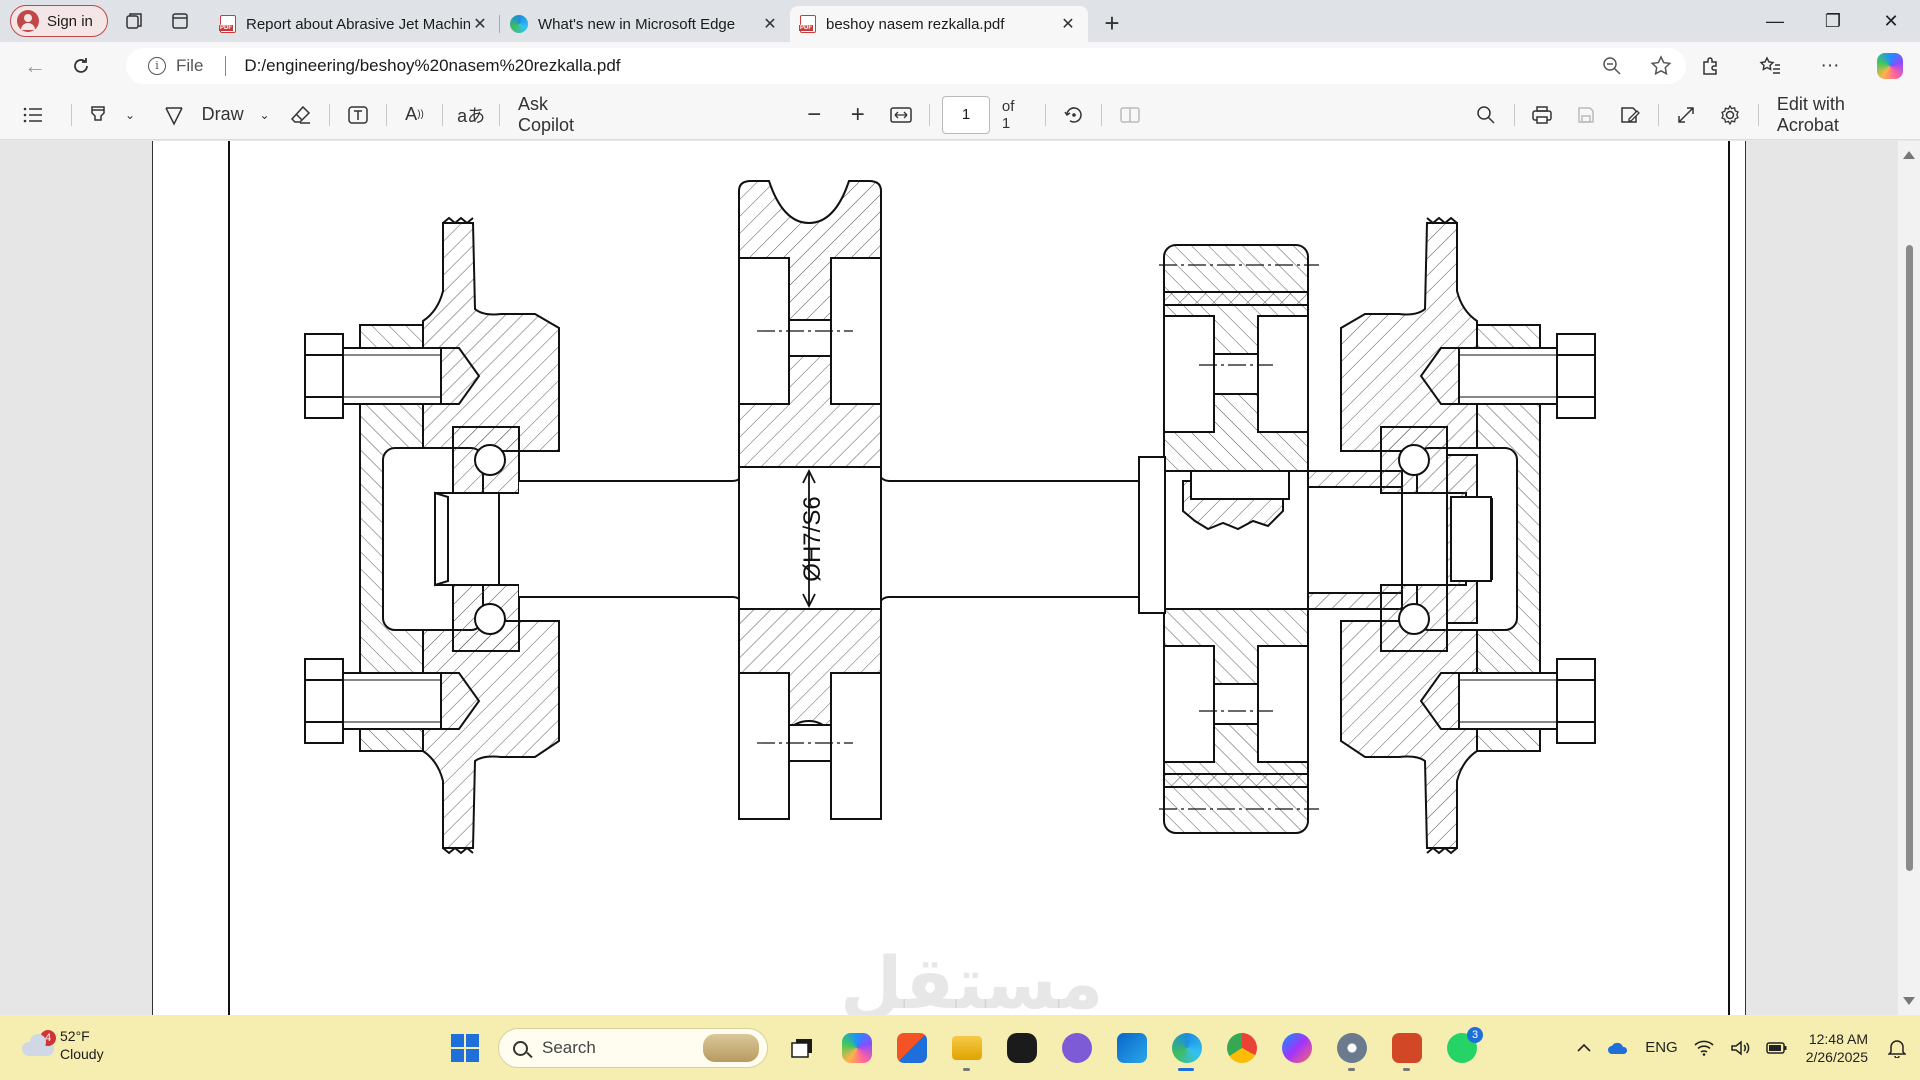  Describe the element at coordinates (1909, 155) in the screenshot. I see `scroll-up-arrow-icon` at that location.